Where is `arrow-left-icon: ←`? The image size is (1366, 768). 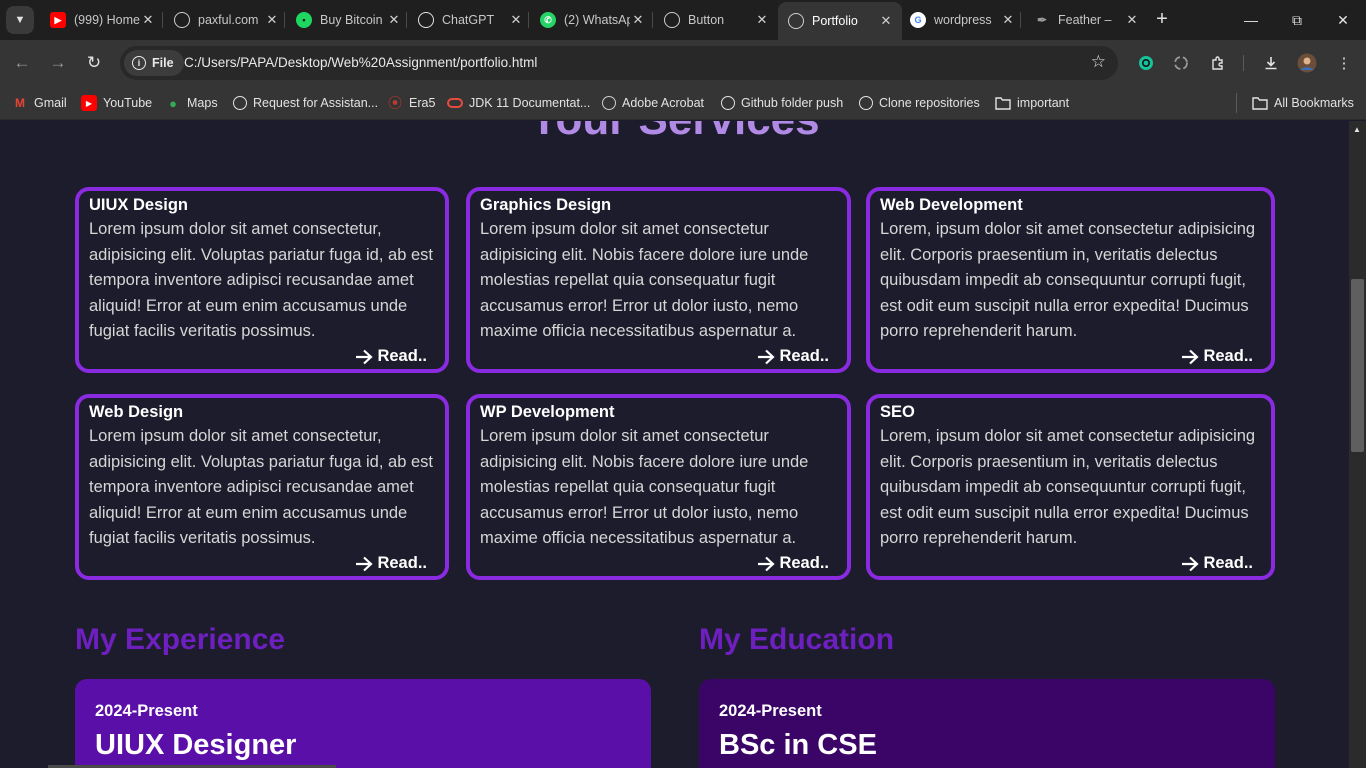 arrow-left-icon: ← is located at coordinates (22, 62).